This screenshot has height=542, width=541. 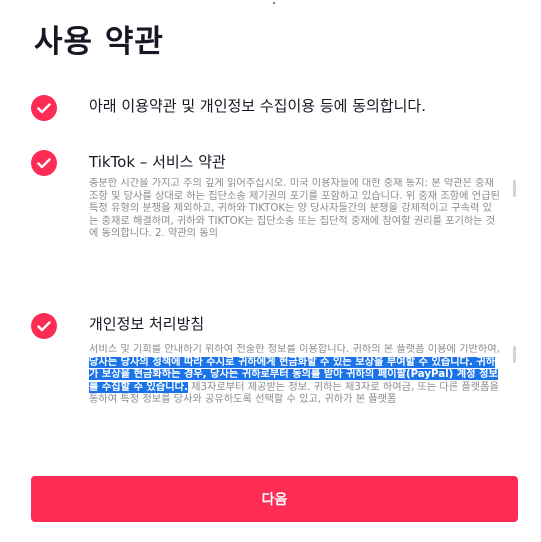 What do you see at coordinates (514, 354) in the screenshot?
I see `privacy-scrollbar` at bounding box center [514, 354].